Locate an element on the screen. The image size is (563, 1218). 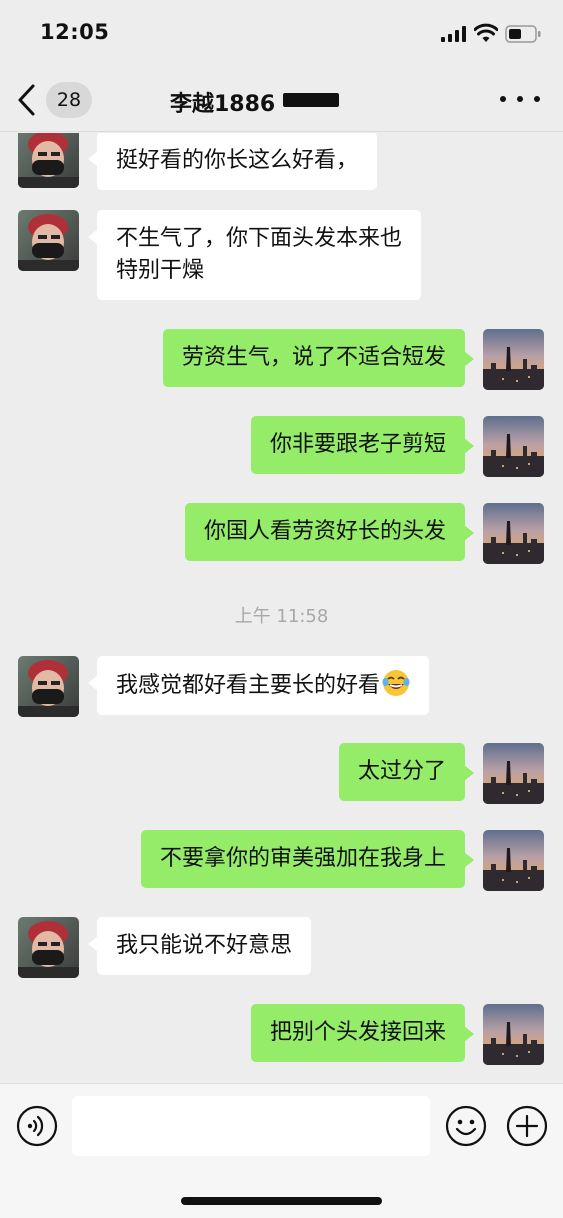
cellular-signal-icon is located at coordinates (453, 34).